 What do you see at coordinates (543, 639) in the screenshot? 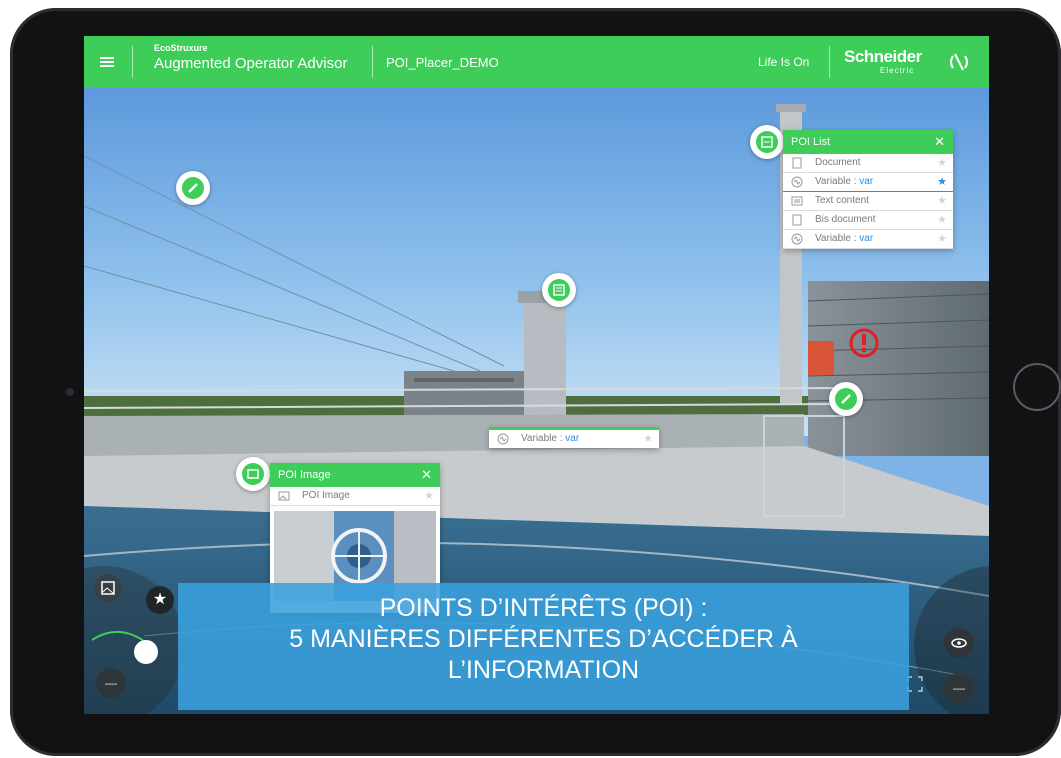
I see `caption-line-2: 5 MANIÈRES DIFFÉRENTES D’ACCÉDER À` at bounding box center [543, 639].